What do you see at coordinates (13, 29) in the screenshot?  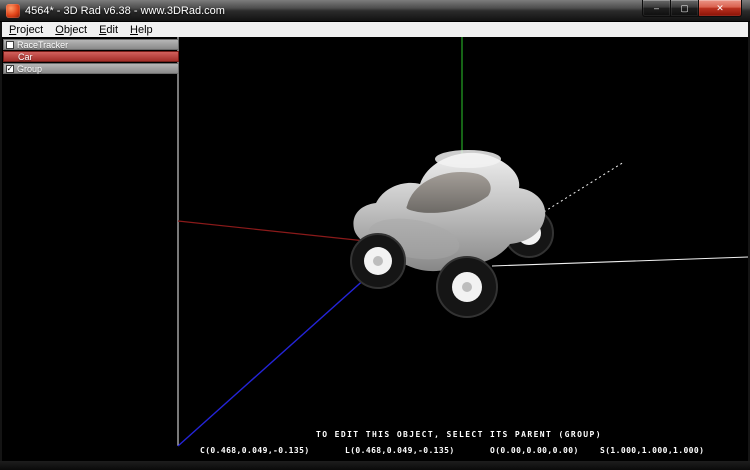 I see `menu-project-label: P` at bounding box center [13, 29].